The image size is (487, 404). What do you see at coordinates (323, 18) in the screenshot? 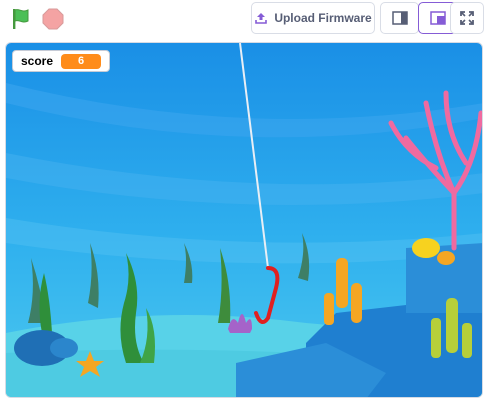
I see `upload-firmware-label: Upload Firmware` at bounding box center [323, 18].